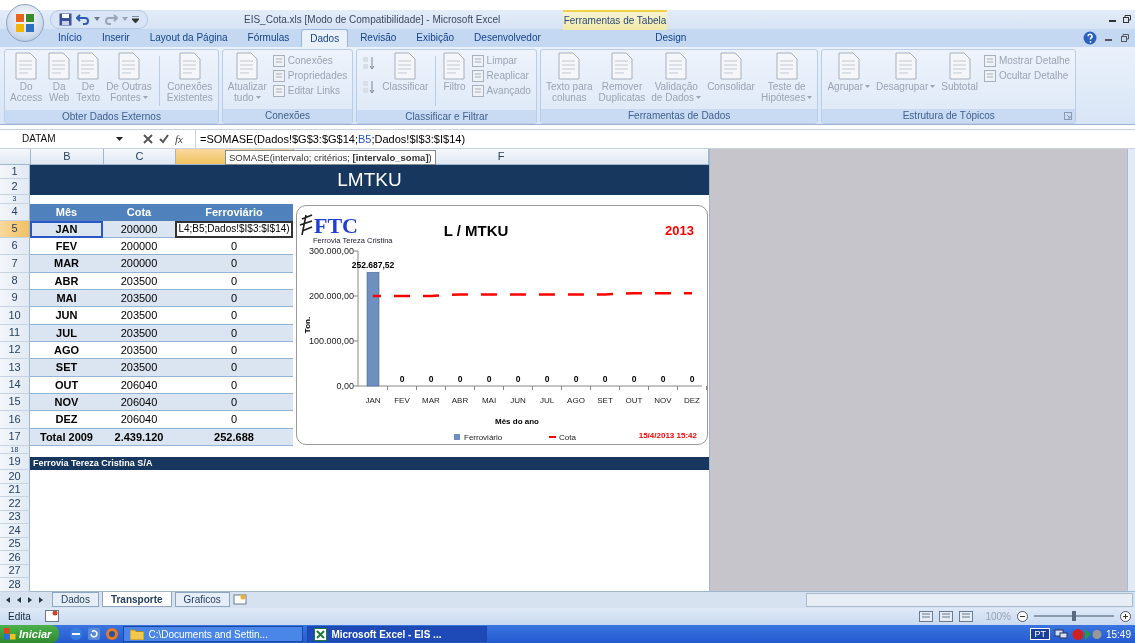 This screenshot has width=1135, height=643. Describe the element at coordinates (605, 400) in the screenshot. I see `axis-tick-label: SET` at that location.